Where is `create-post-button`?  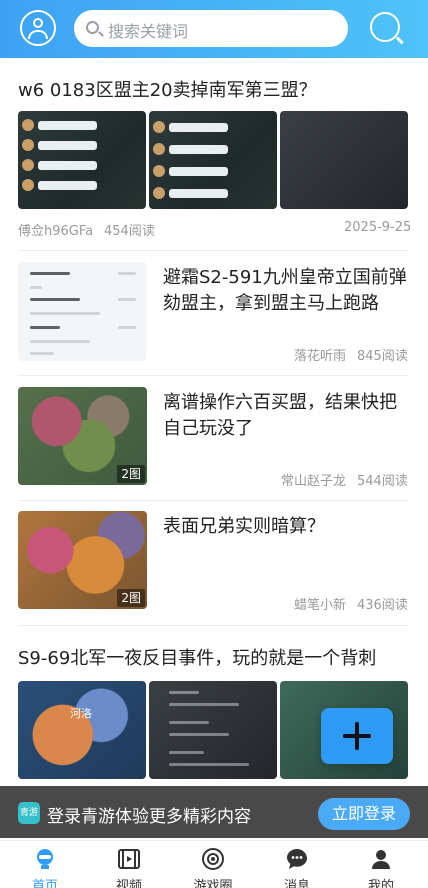 create-post-button is located at coordinates (357, 736).